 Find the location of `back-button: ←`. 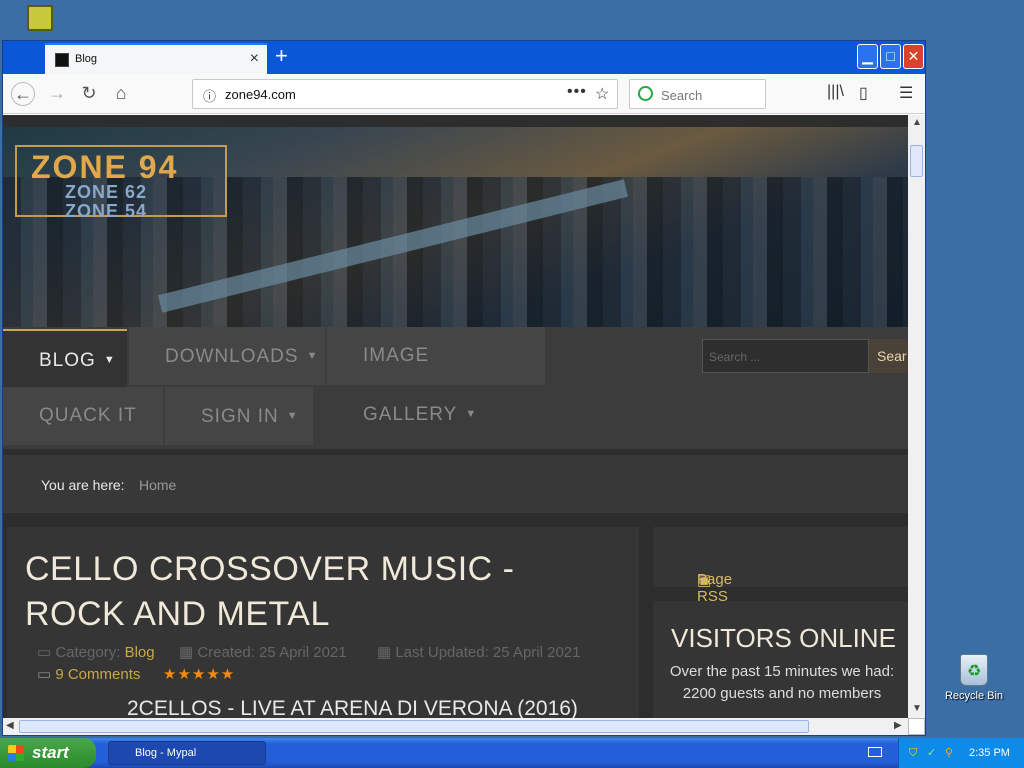

back-button: ← is located at coordinates (23, 94).